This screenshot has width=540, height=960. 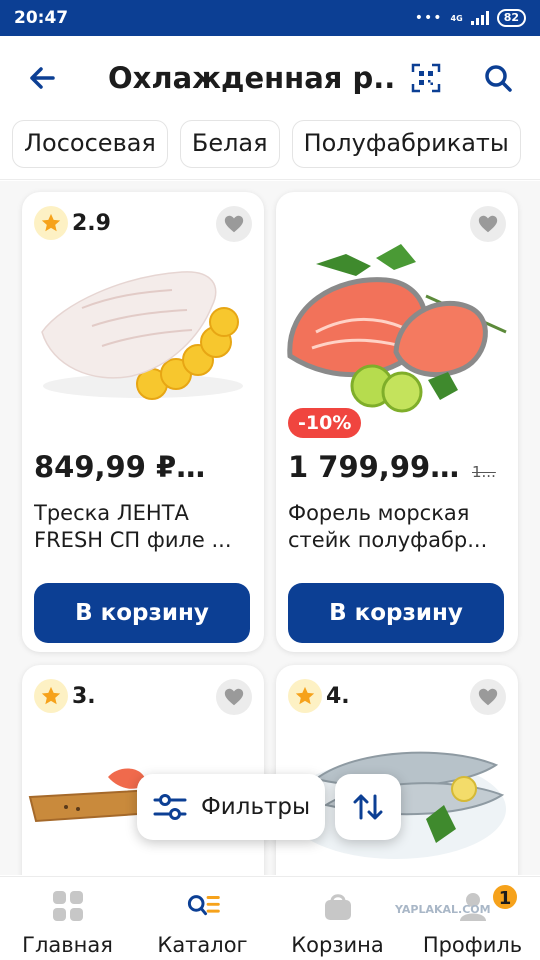 I want to click on category-chips: Лососевая Белая Полуфабрикаты, so click(x=270, y=150).